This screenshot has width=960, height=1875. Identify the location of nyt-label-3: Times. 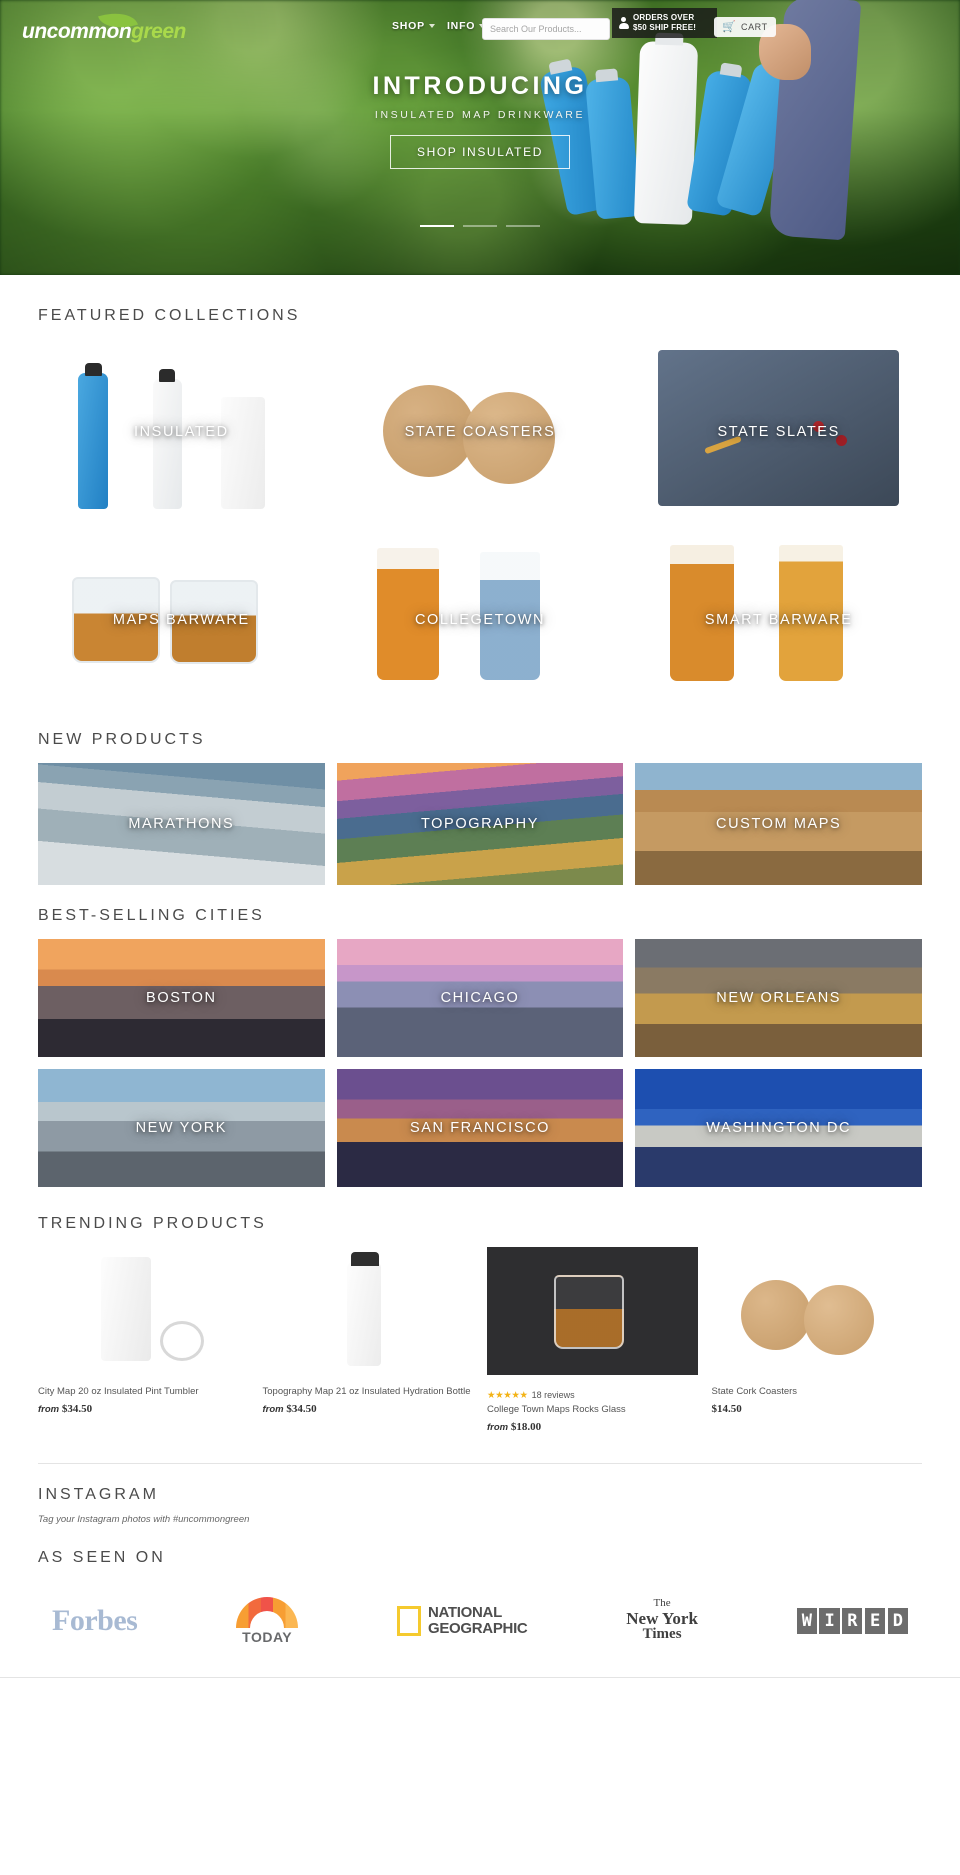
(662, 1634).